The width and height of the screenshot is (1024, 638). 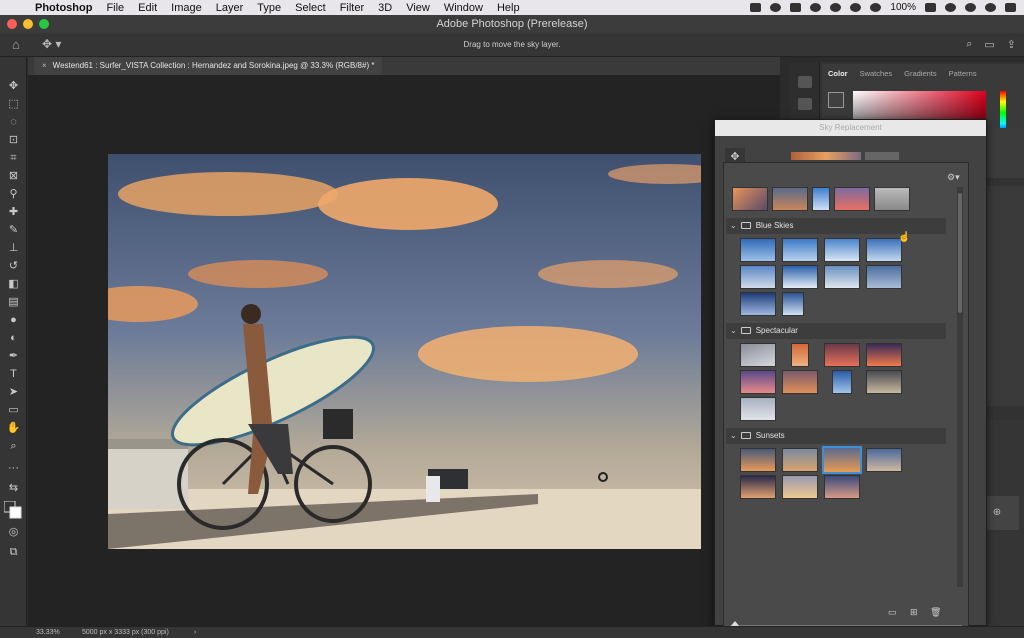 I want to click on blur-tool-icon: ●, so click(x=13, y=320).